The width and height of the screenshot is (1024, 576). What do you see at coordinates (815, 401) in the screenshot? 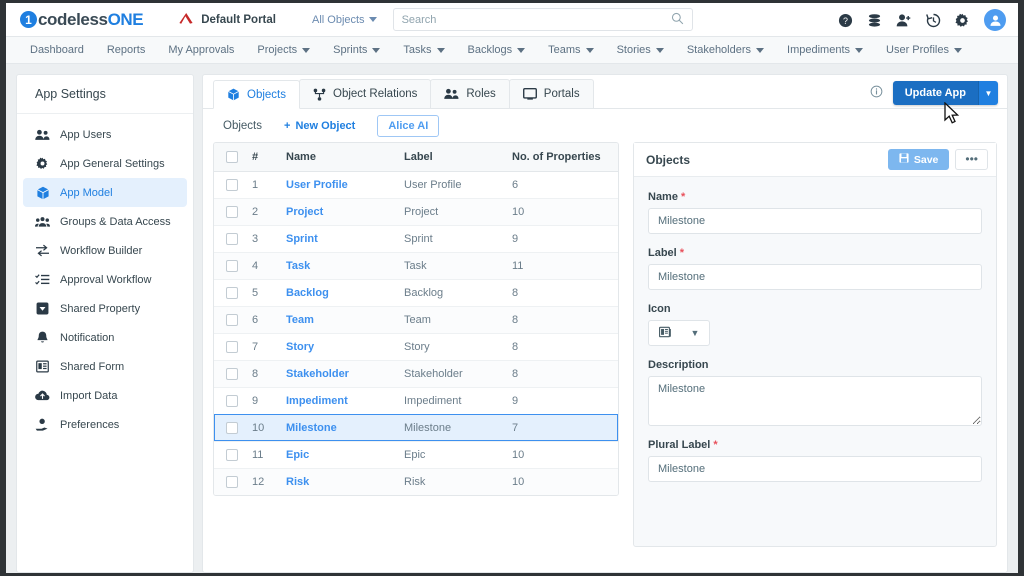
I see `description-field` at bounding box center [815, 401].